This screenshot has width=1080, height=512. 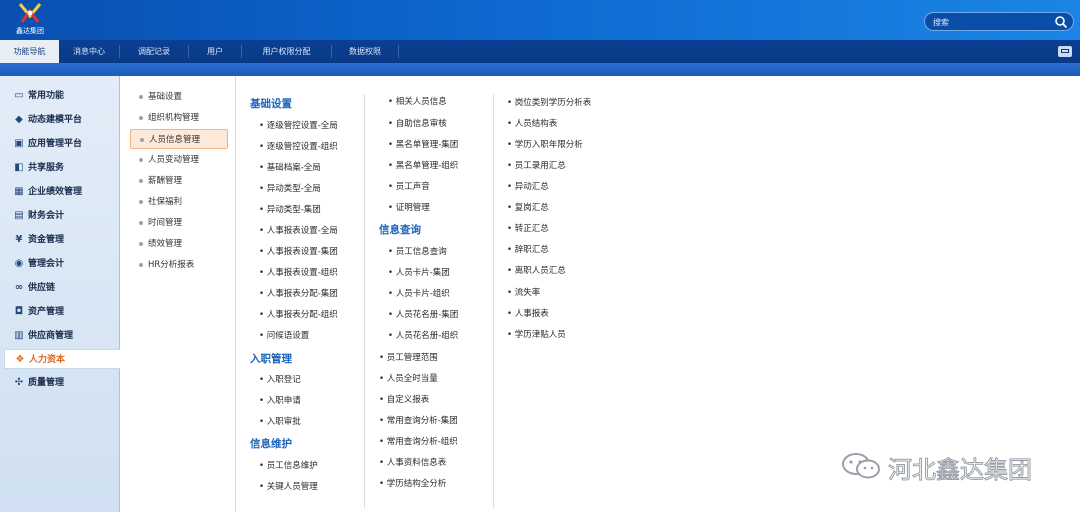 What do you see at coordinates (19, 143) in the screenshot?
I see `window-icon: ▣` at bounding box center [19, 143].